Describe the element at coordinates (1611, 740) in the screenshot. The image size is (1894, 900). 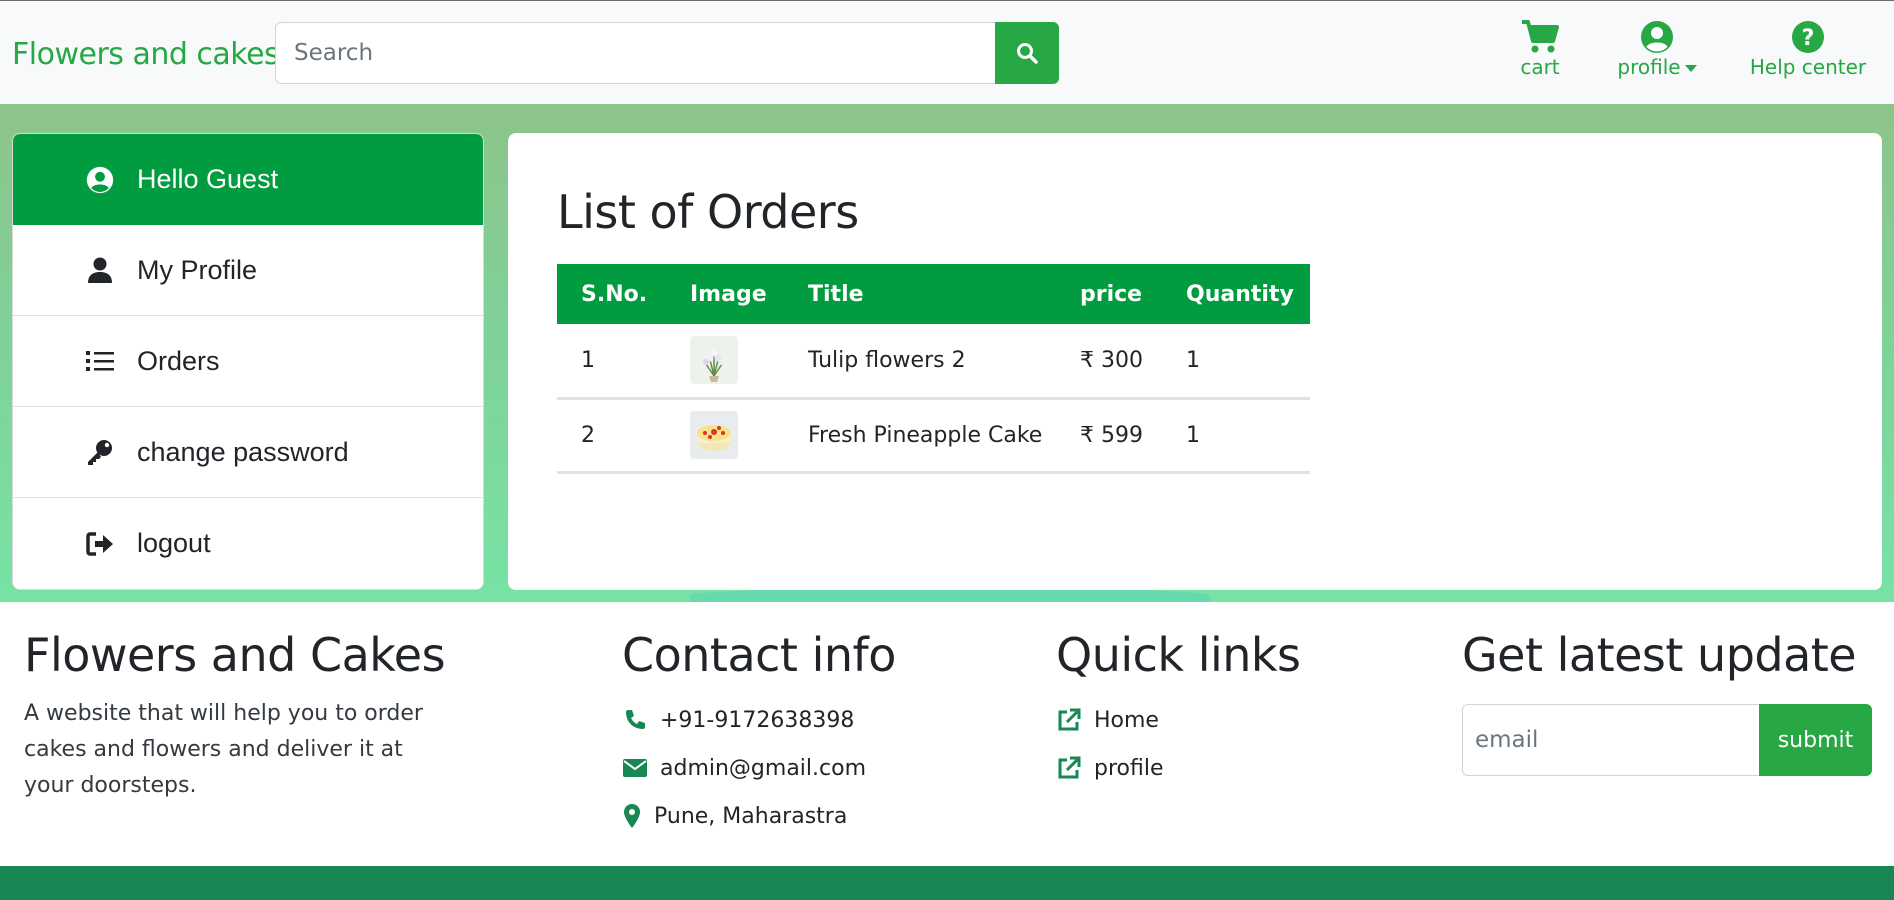
I see `newsletter-email-input` at that location.